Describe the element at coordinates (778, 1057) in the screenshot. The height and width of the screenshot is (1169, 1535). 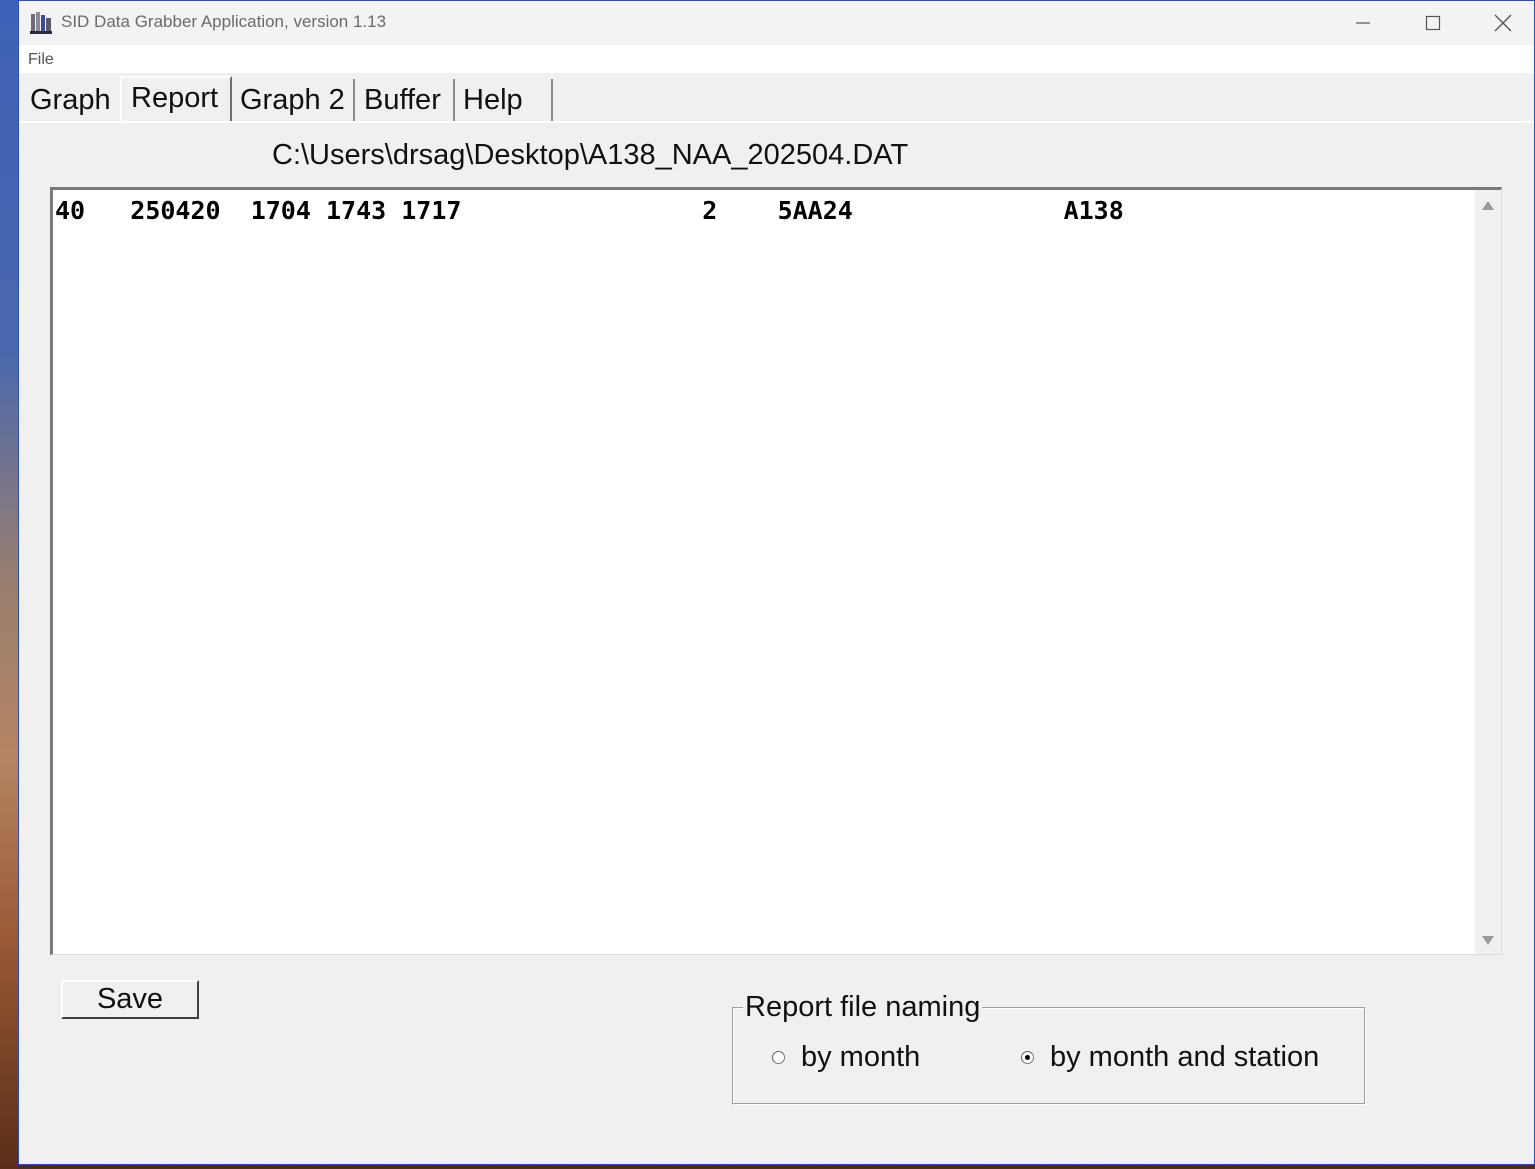
I see `radio-button` at that location.